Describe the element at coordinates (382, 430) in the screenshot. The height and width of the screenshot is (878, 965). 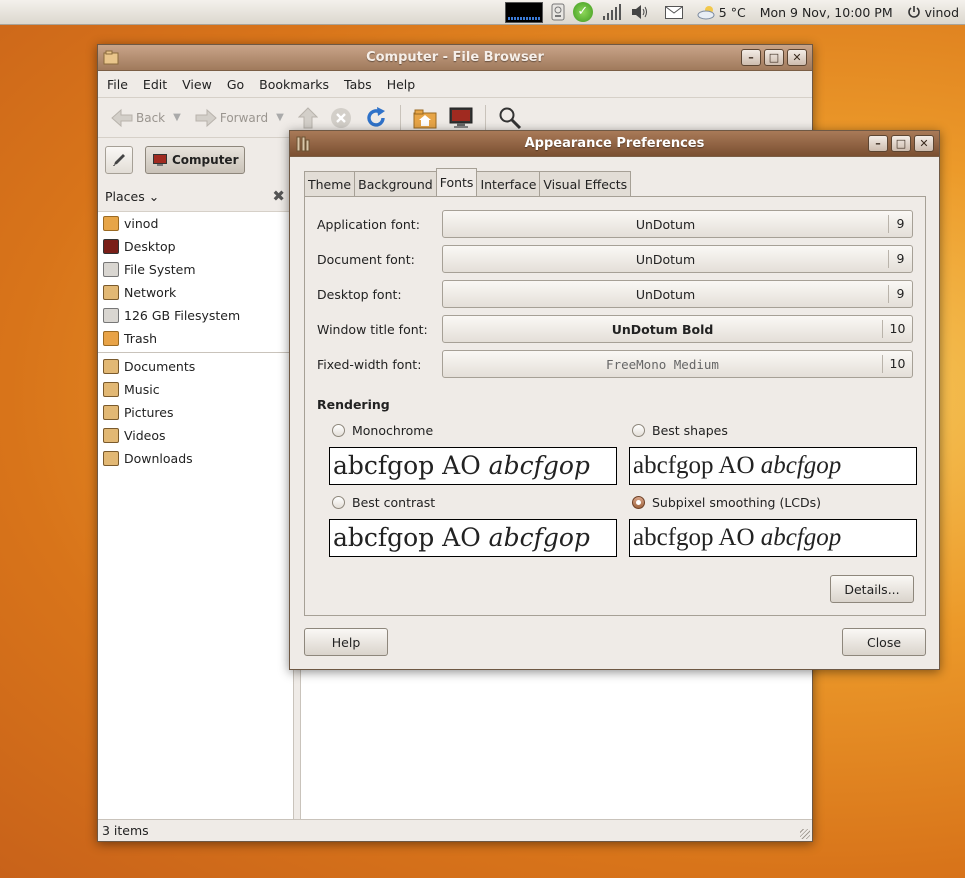
I see `radio-monochrome: Monochrome` at that location.